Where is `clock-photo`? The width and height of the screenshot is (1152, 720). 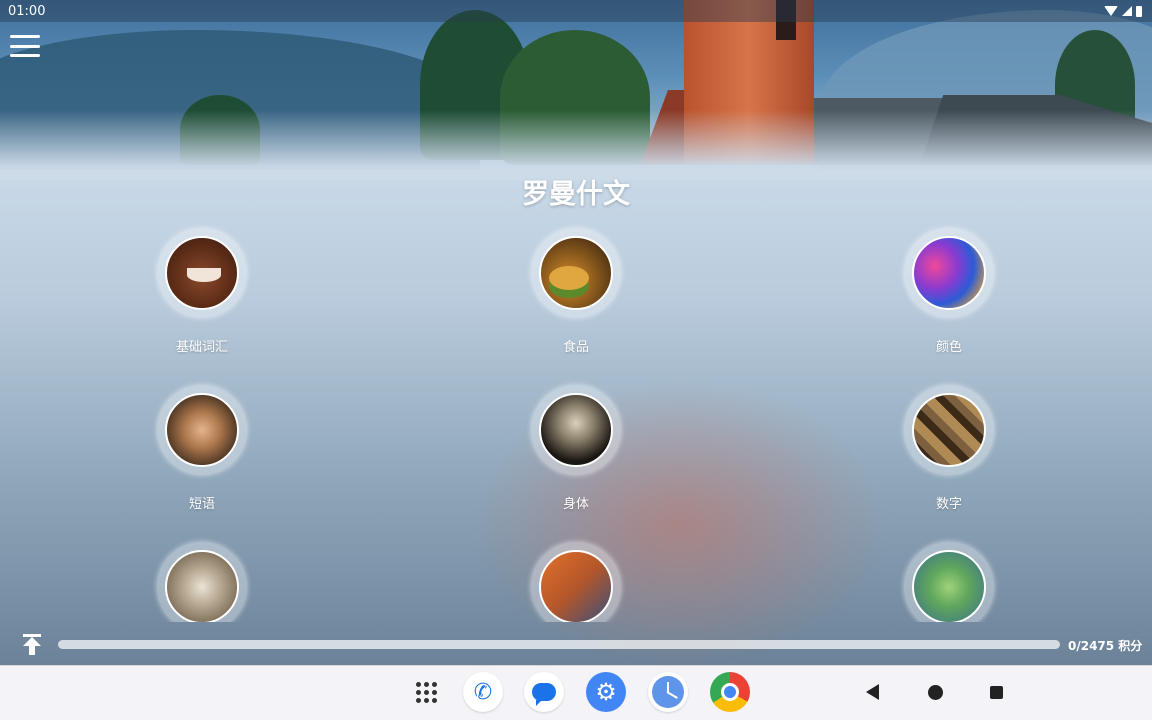 clock-photo is located at coordinates (202, 586).